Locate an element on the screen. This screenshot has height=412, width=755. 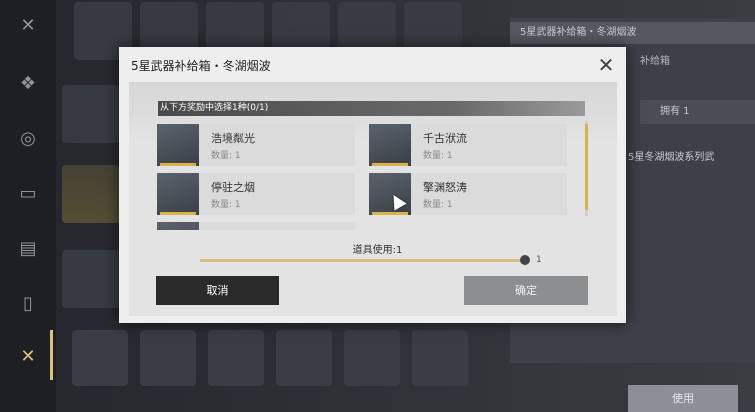
detail-owned-count: 拥有 1 is located at coordinates (697, 112).